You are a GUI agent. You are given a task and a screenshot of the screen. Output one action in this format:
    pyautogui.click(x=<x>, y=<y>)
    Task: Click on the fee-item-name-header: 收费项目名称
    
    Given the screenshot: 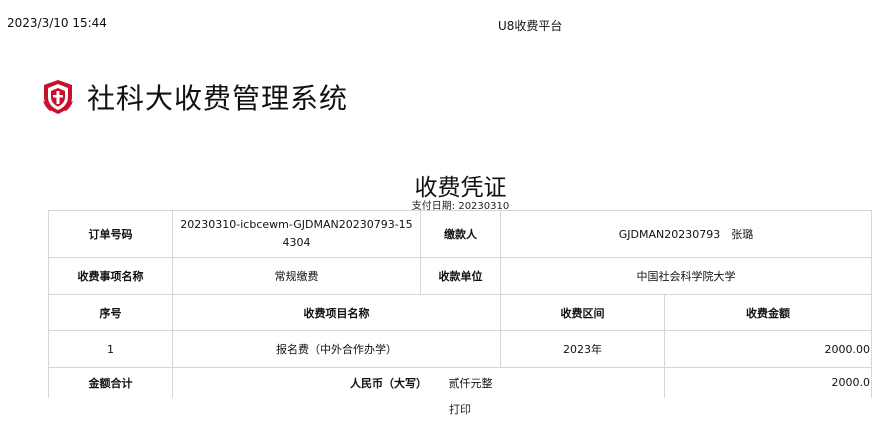 What is the action you would take?
    pyautogui.click(x=336, y=312)
    